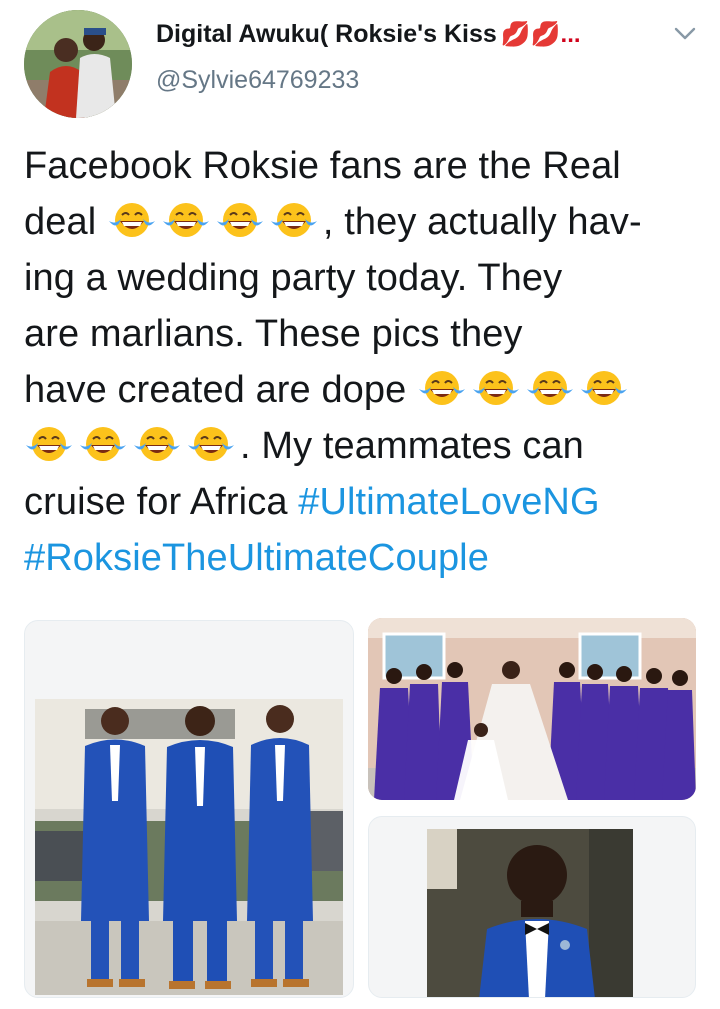 Image resolution: width=720 pixels, height=1009 pixels. What do you see at coordinates (257, 80) in the screenshot?
I see `author-handle: @Sylvie64769233` at bounding box center [257, 80].